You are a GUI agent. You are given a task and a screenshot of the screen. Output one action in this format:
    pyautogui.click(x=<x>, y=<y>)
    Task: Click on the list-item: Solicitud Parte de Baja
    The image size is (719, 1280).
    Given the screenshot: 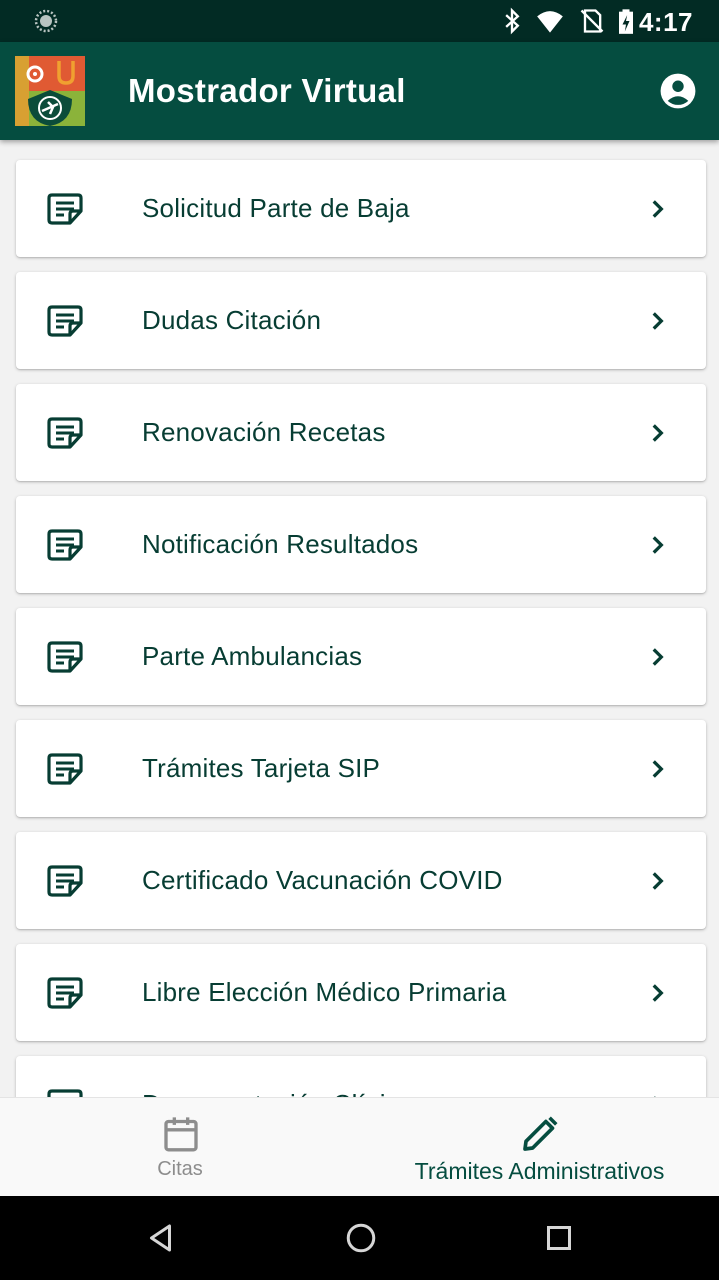 What is the action you would take?
    pyautogui.click(x=361, y=208)
    